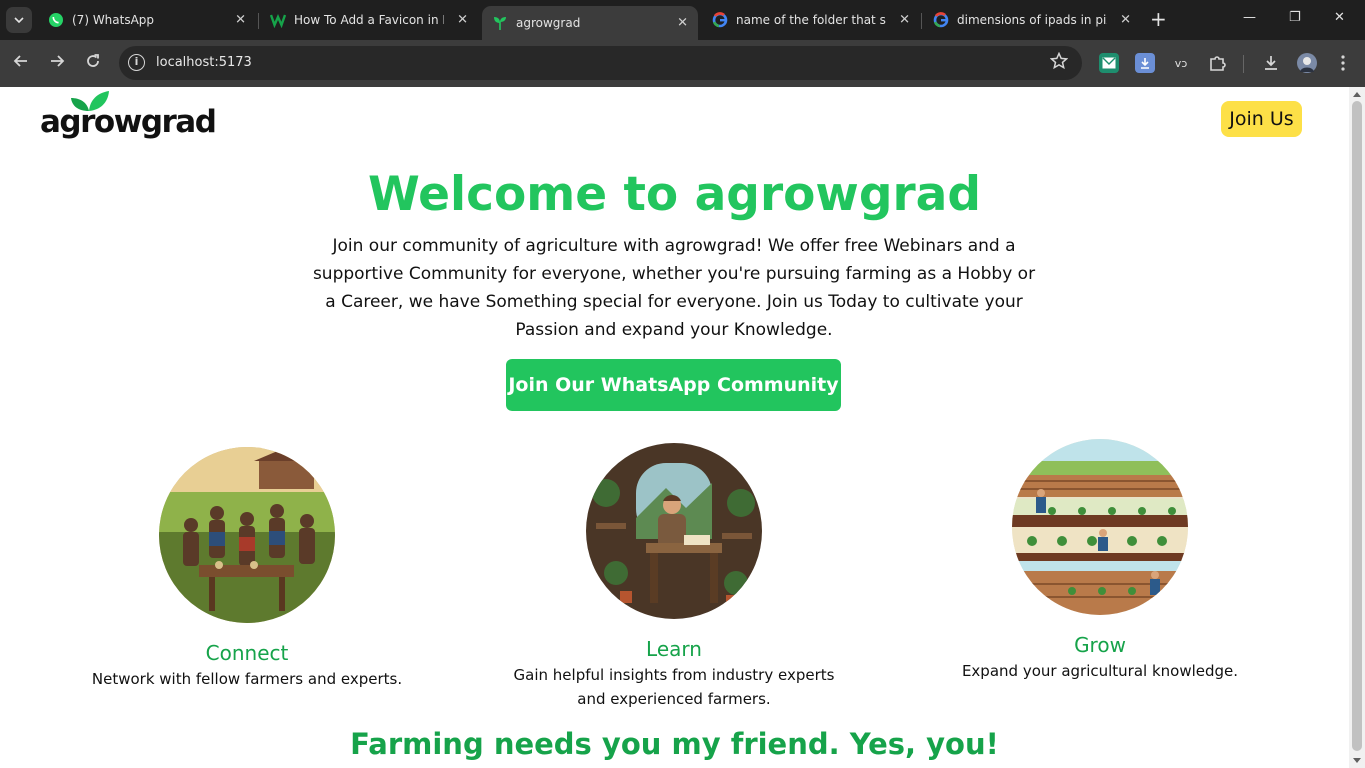  What do you see at coordinates (1271, 63) in the screenshot?
I see `downloads-icon` at bounding box center [1271, 63].